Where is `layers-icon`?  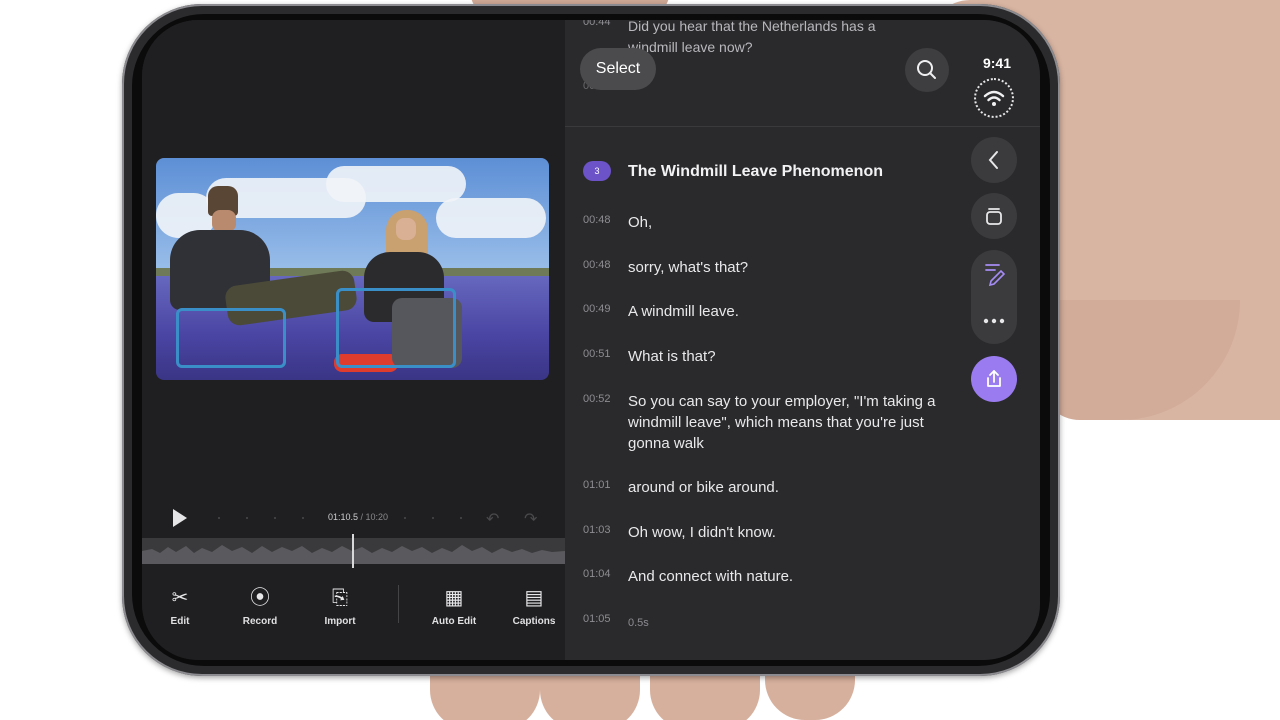 layers-icon is located at coordinates (994, 216).